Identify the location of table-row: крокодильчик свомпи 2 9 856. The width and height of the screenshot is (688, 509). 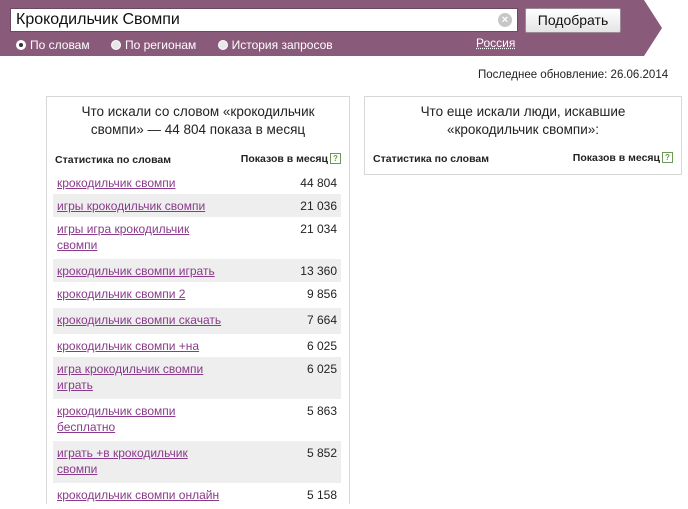
(197, 295).